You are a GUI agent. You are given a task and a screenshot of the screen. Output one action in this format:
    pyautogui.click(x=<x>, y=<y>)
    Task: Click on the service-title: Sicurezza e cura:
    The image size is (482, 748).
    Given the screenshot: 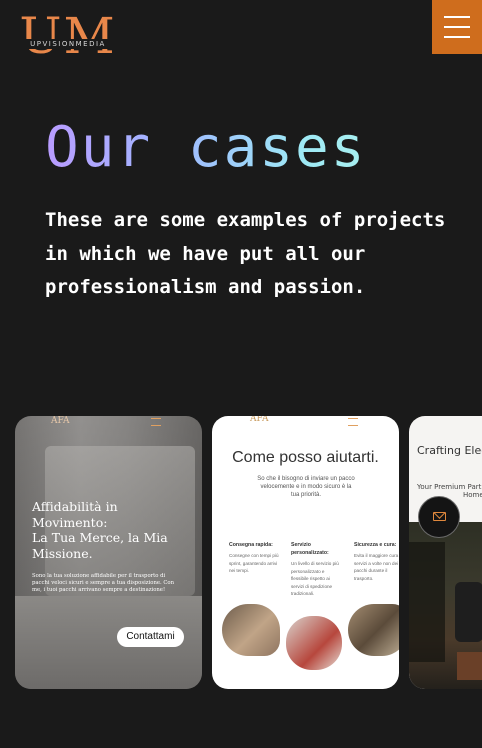 What is the action you would take?
    pyautogui.click(x=375, y=545)
    